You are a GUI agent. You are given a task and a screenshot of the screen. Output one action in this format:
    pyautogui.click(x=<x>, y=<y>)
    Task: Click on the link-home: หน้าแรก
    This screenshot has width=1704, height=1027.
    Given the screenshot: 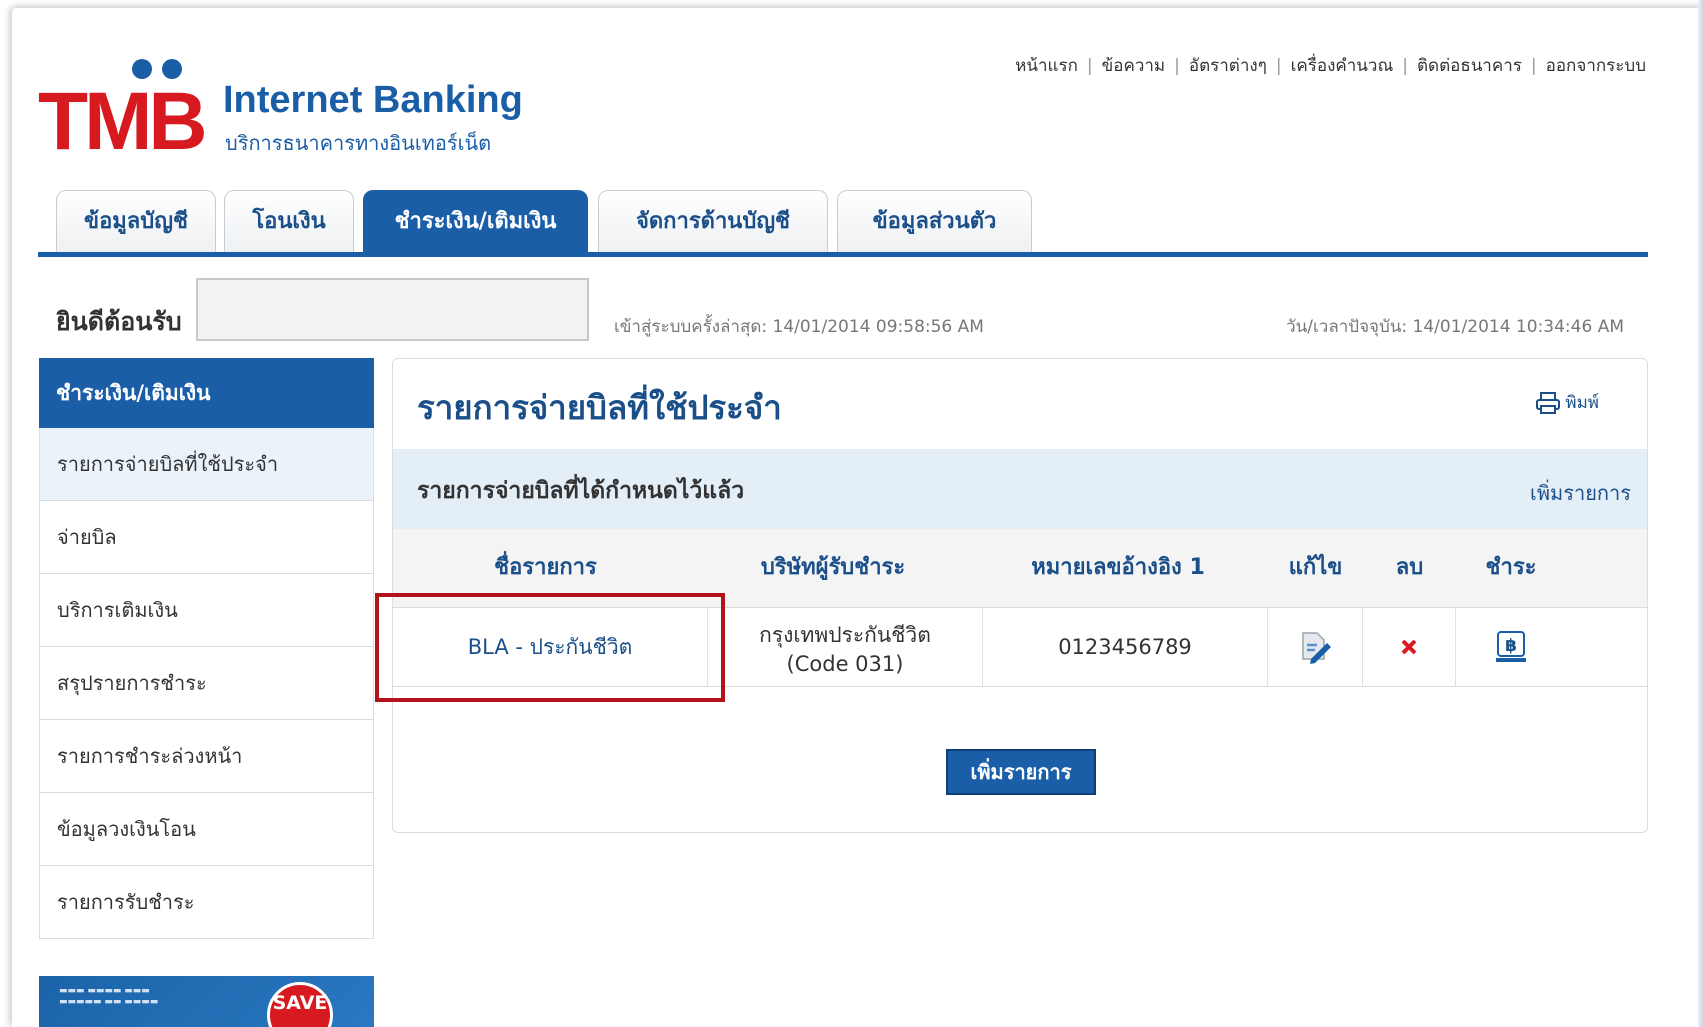 What is the action you would take?
    pyautogui.click(x=1046, y=66)
    